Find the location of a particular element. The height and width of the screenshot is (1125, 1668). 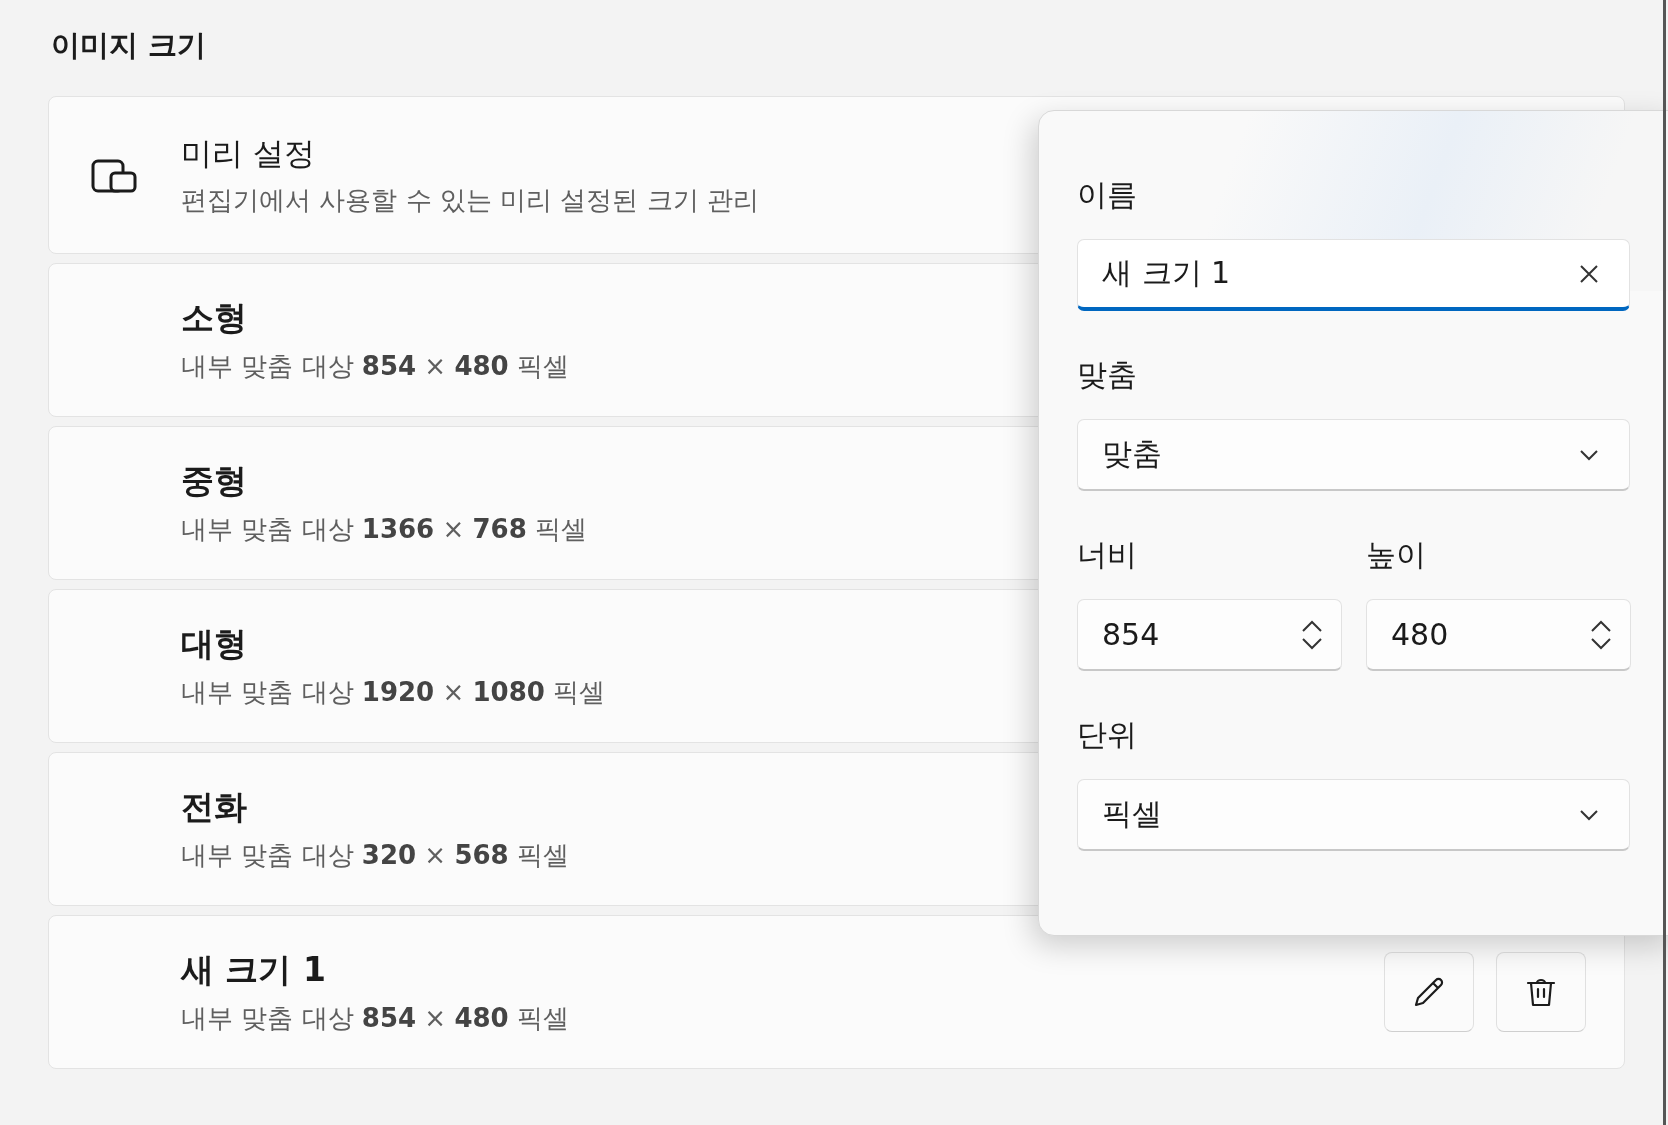

preset-name: 중형 is located at coordinates (214, 481).